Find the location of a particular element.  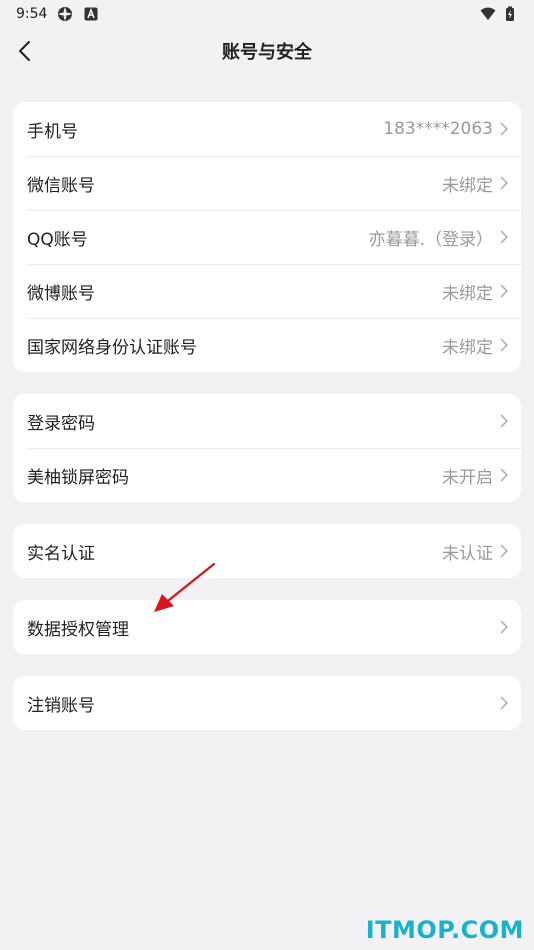

status-bar: 9:54 is located at coordinates (267, 14).